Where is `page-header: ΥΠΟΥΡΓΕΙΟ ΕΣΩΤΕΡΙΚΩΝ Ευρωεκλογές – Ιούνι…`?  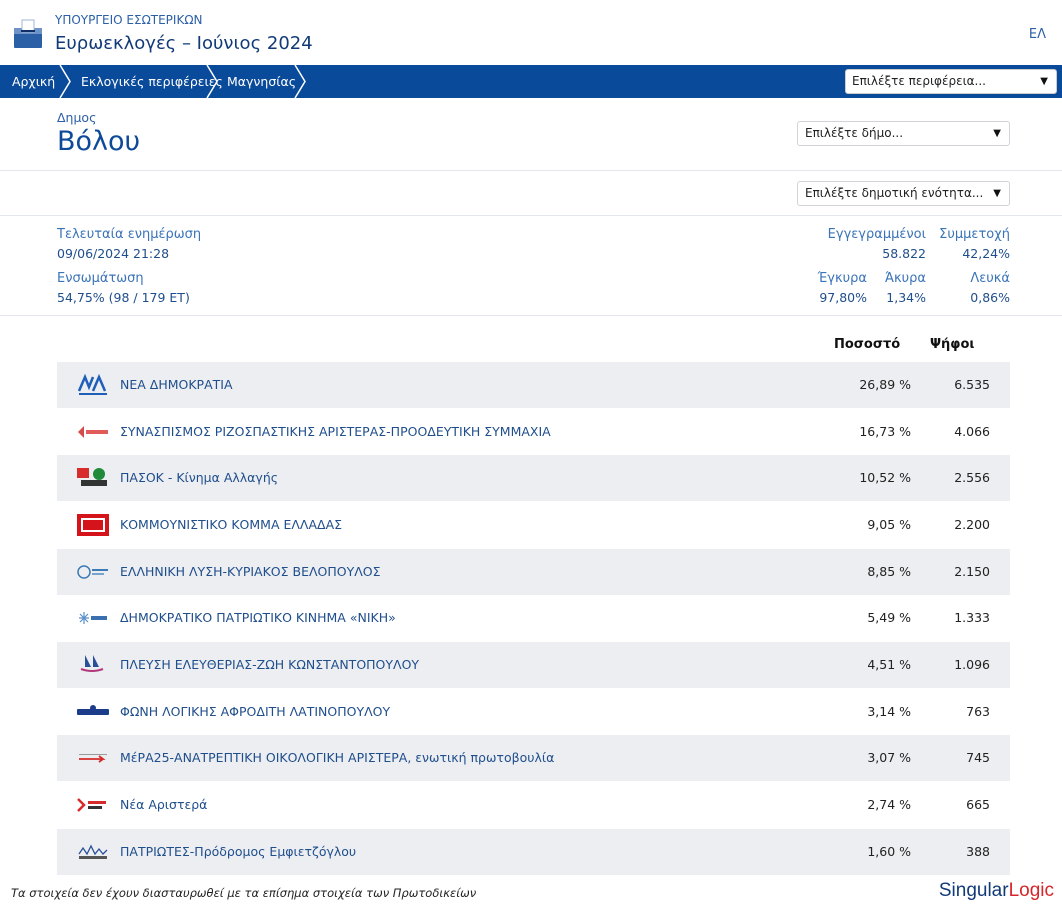 page-header: ΥΠΟΥΡΓΕΙΟ ΕΣΩΤΕΡΙΚΩΝ Ευρωεκλογές – Ιούνι… is located at coordinates (531, 32).